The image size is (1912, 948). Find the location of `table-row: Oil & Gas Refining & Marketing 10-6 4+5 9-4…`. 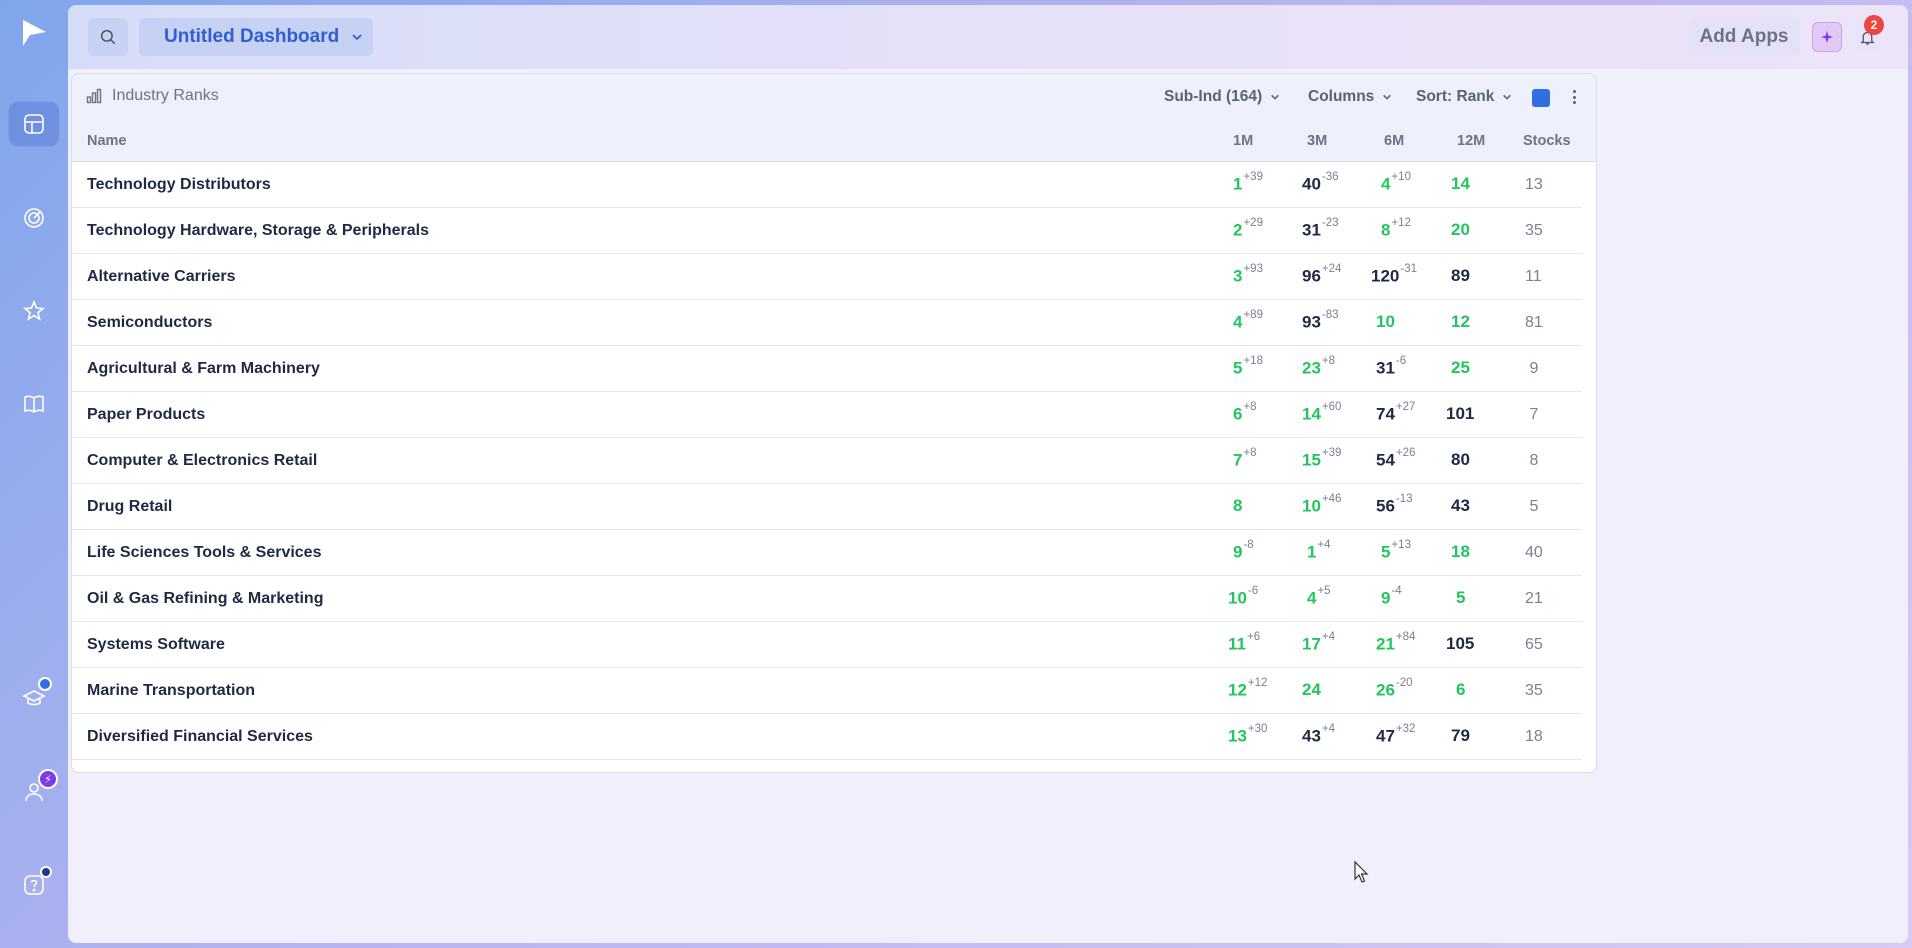

table-row: Oil & Gas Refining & Marketing 10-6 4+5 9-4… is located at coordinates (827, 599).